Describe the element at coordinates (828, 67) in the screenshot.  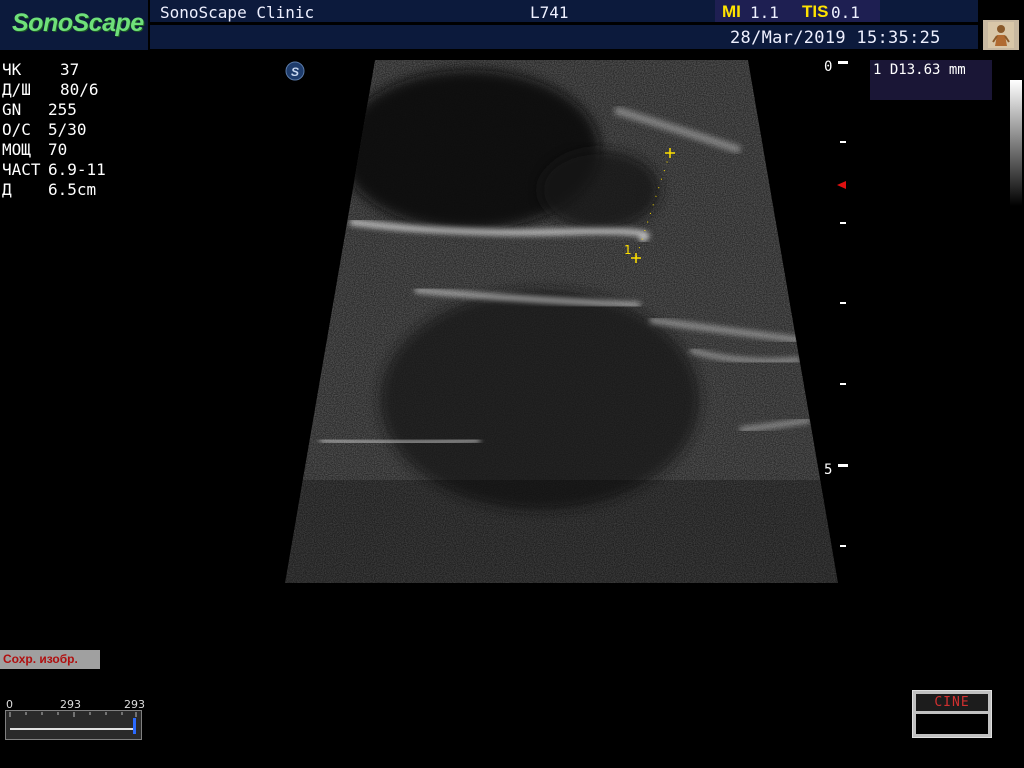
I see `depth-label-0: 0` at that location.